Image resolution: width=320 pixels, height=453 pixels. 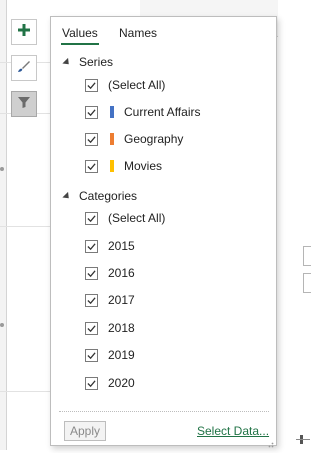 What do you see at coordinates (303, 439) in the screenshot?
I see `zoom-slider` at bounding box center [303, 439].